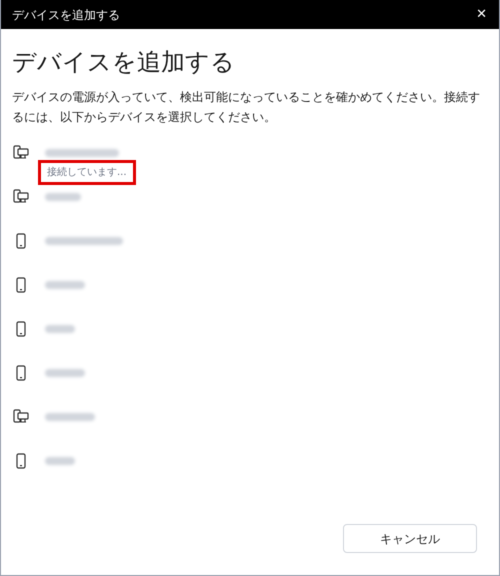  Describe the element at coordinates (66, 15) in the screenshot. I see `window-title: デバイスを追加する` at that location.